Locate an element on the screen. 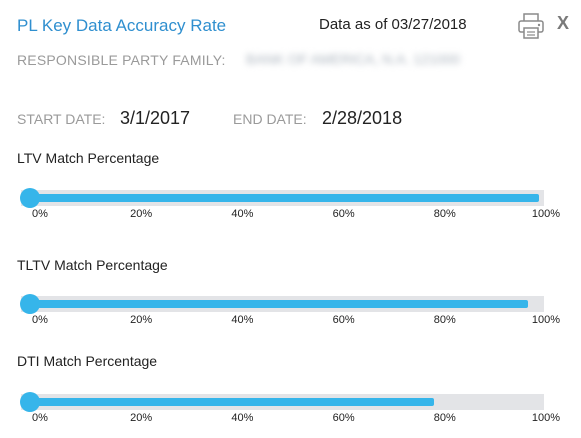 This screenshot has width=581, height=438. dti-match-title: DTI Match Percentage is located at coordinates (87, 361).